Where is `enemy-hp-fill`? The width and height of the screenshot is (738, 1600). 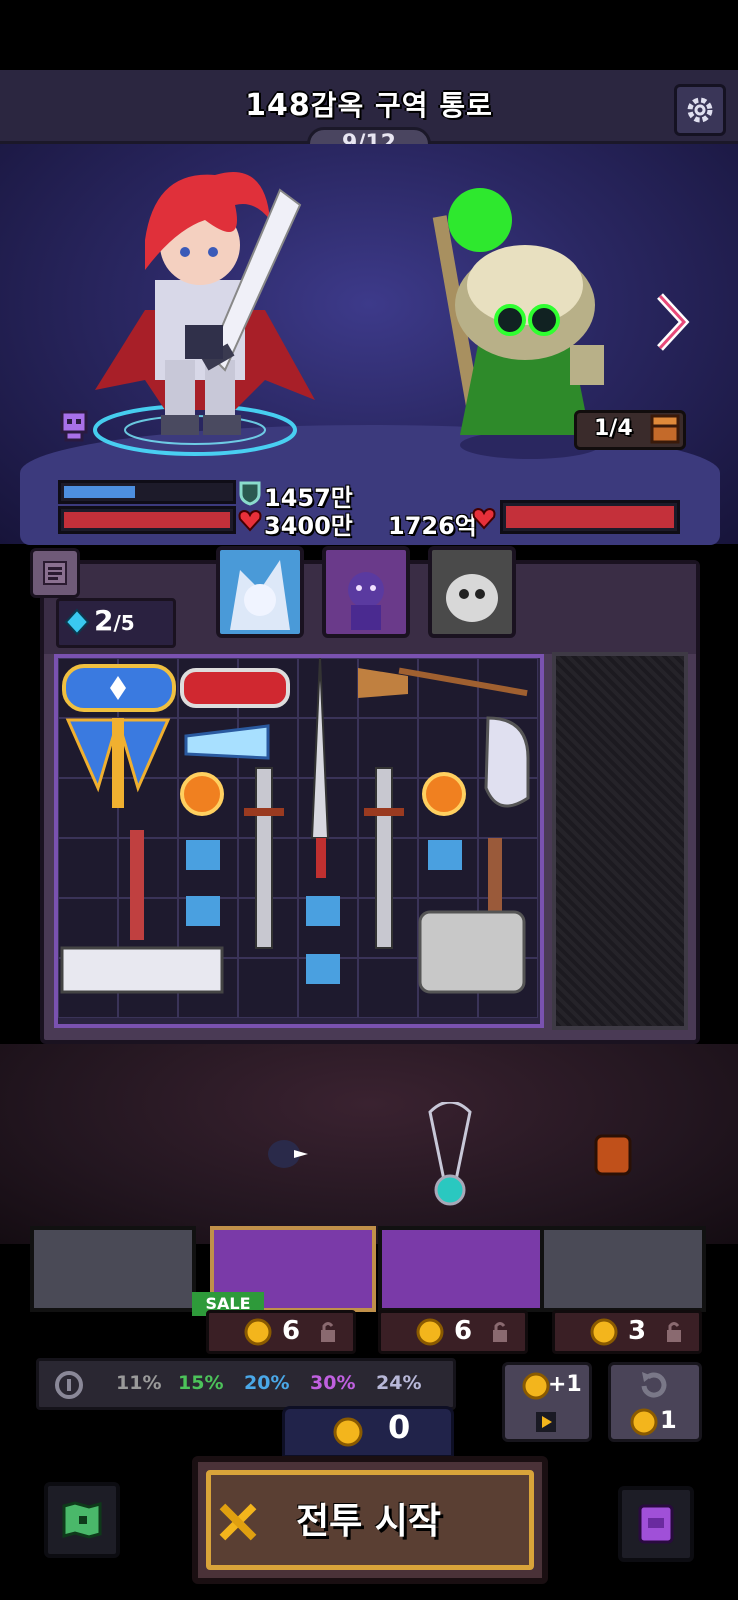
enemy-hp-fill is located at coordinates (590, 517).